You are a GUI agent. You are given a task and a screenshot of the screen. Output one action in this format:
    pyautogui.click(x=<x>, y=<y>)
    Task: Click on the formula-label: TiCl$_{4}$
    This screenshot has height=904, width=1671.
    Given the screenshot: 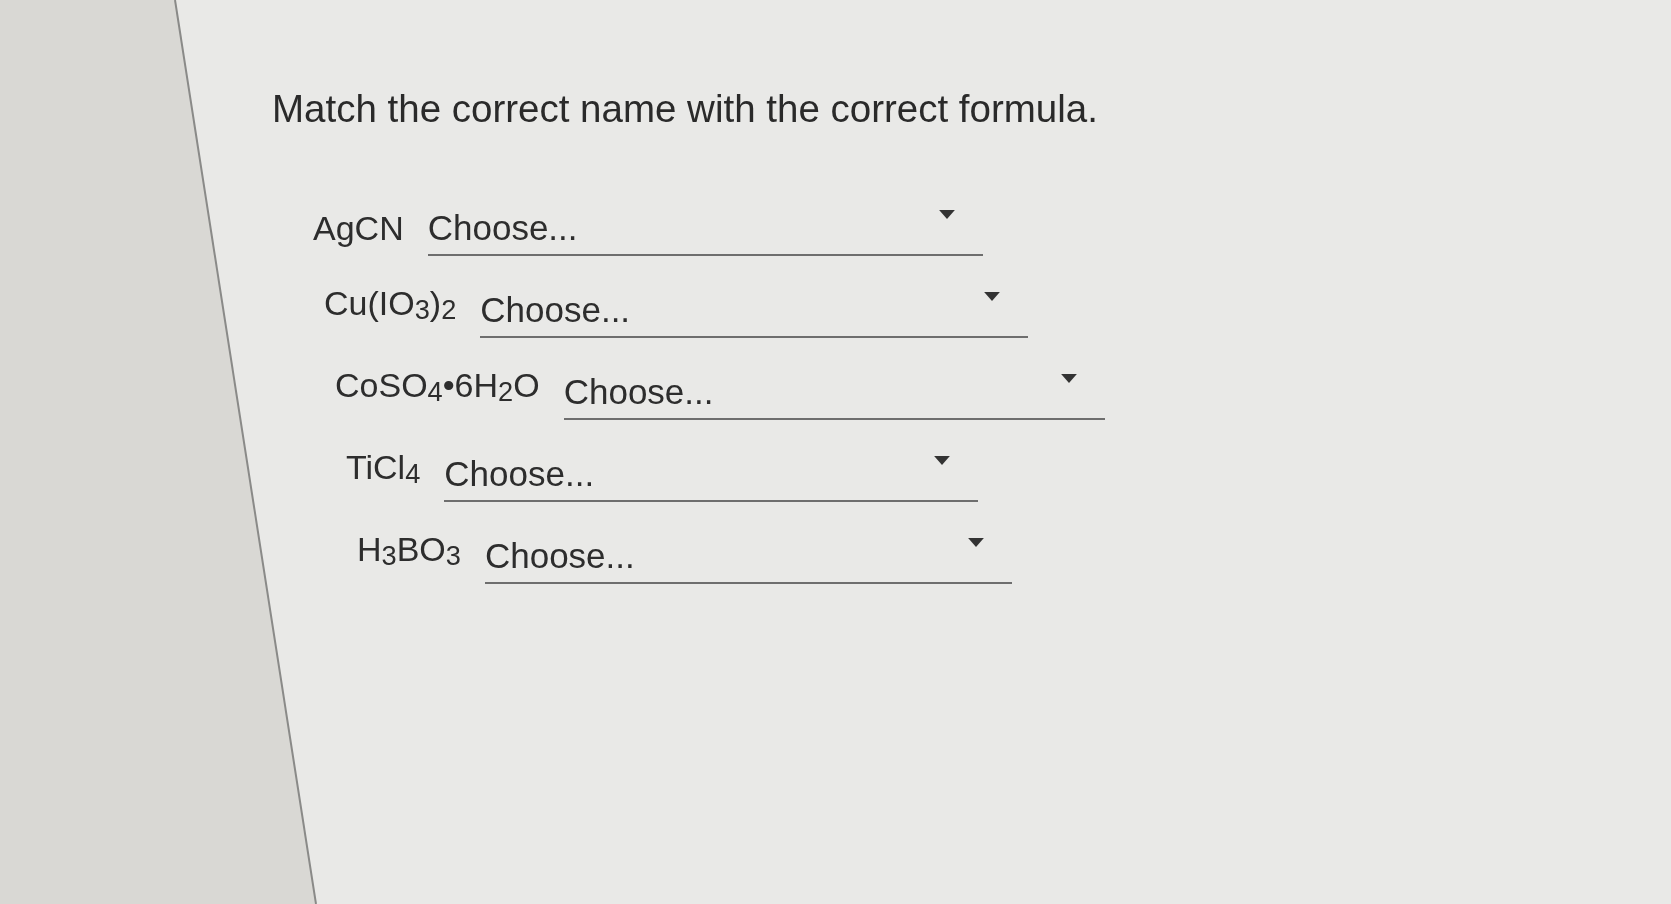 What is the action you would take?
    pyautogui.click(x=383, y=469)
    